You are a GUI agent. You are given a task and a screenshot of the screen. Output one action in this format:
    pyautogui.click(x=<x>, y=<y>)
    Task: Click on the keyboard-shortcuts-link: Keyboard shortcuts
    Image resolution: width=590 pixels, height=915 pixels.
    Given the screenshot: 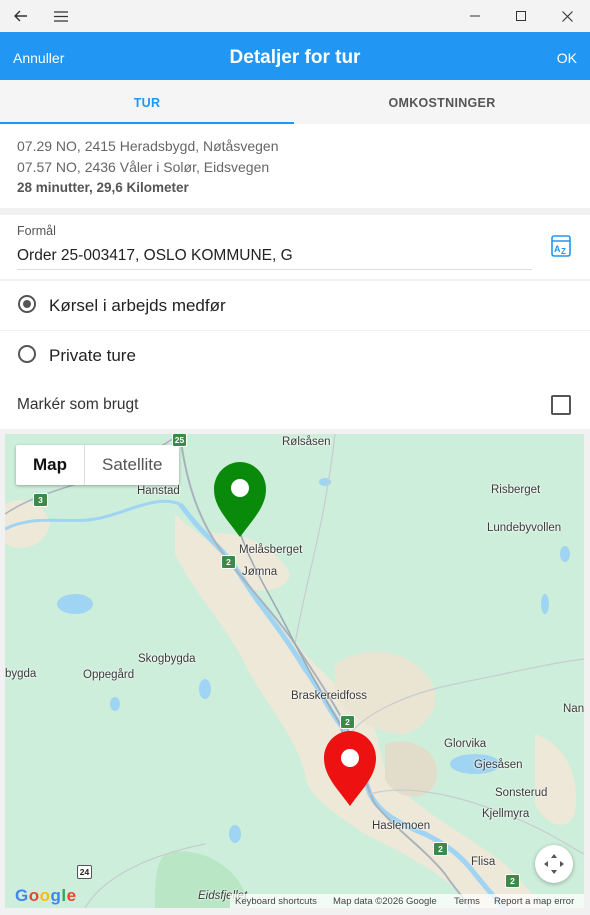 What is the action you would take?
    pyautogui.click(x=276, y=901)
    